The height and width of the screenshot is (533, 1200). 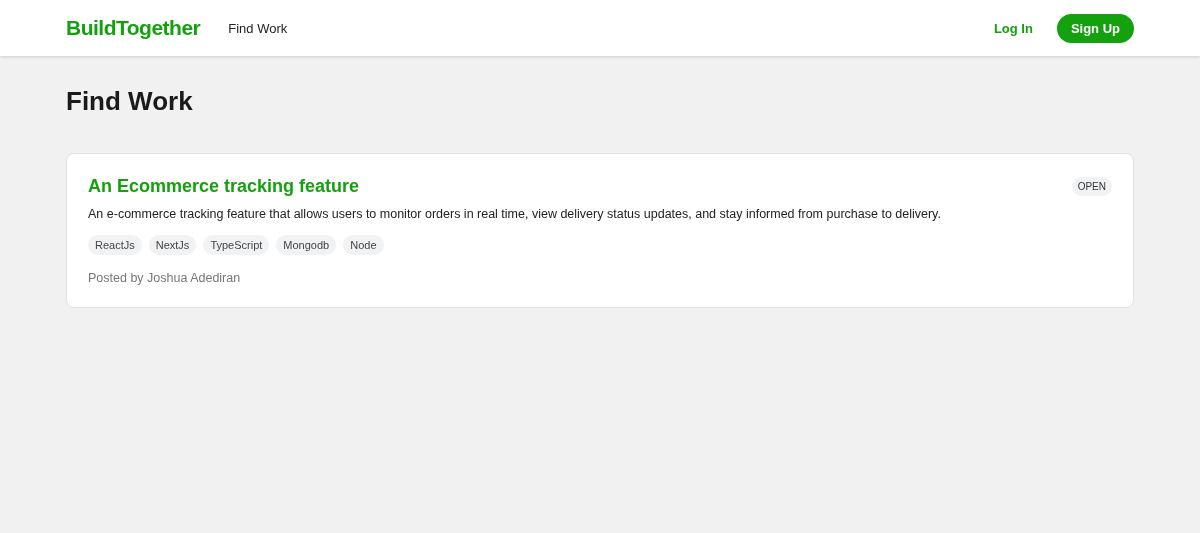 I want to click on skill-tag: TypeScript, so click(x=236, y=245).